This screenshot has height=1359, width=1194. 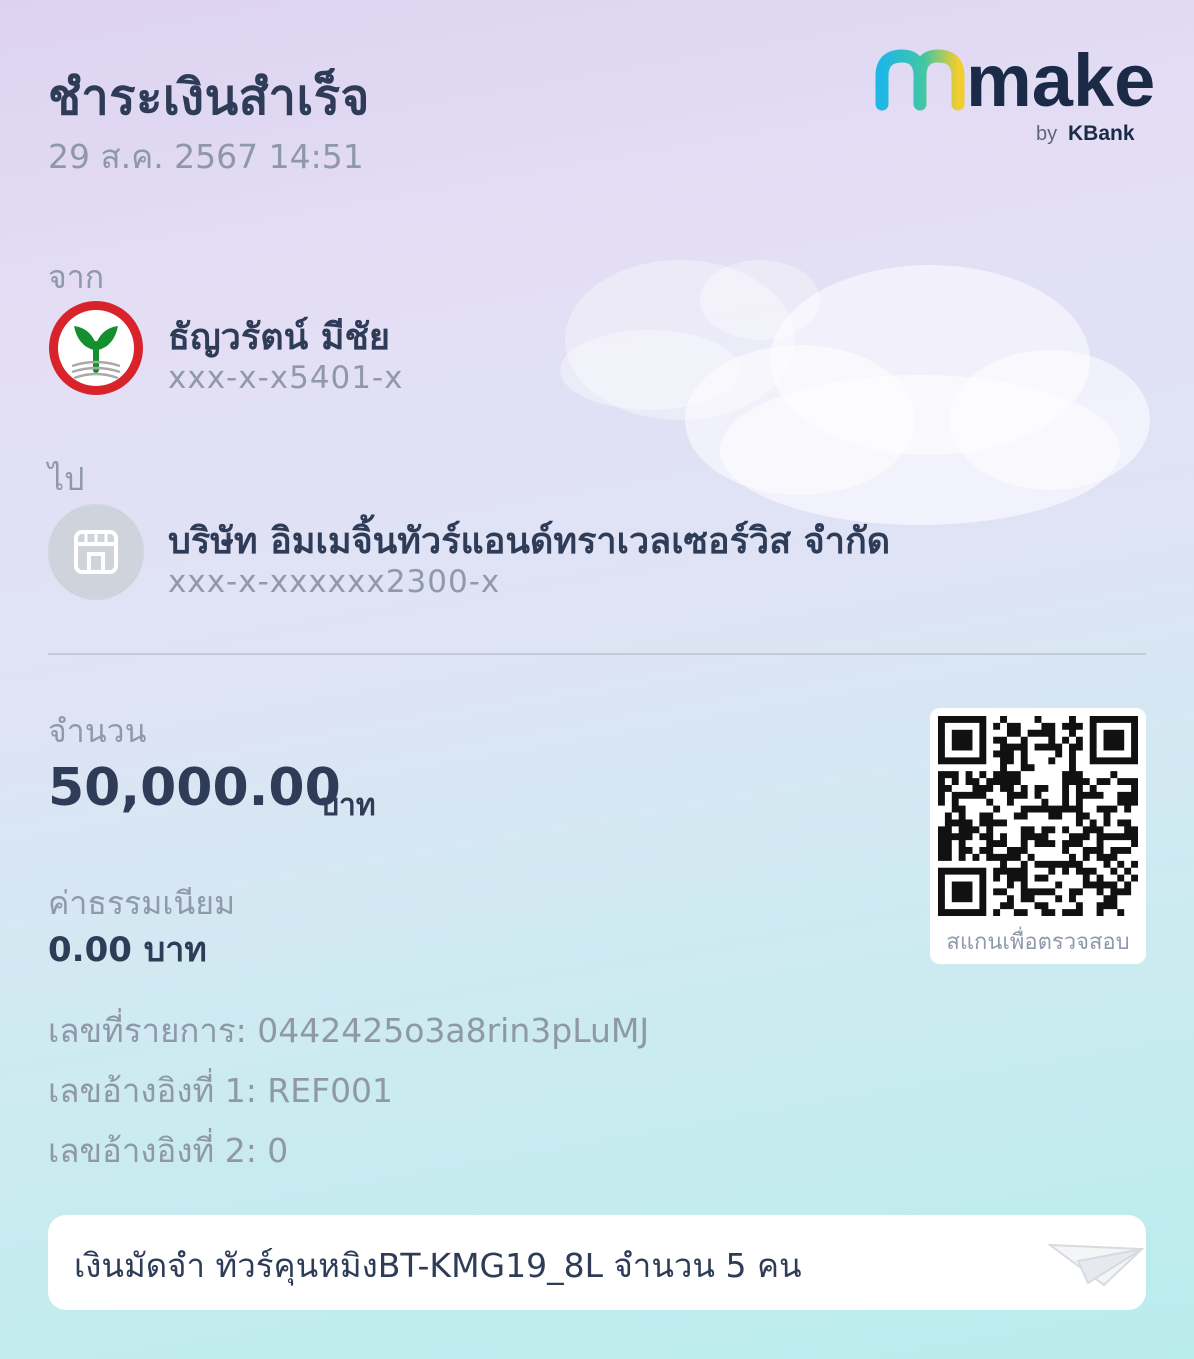 I want to click on transaction-datetime: 29 ส.ค. 2567 14:51, so click(x=206, y=156).